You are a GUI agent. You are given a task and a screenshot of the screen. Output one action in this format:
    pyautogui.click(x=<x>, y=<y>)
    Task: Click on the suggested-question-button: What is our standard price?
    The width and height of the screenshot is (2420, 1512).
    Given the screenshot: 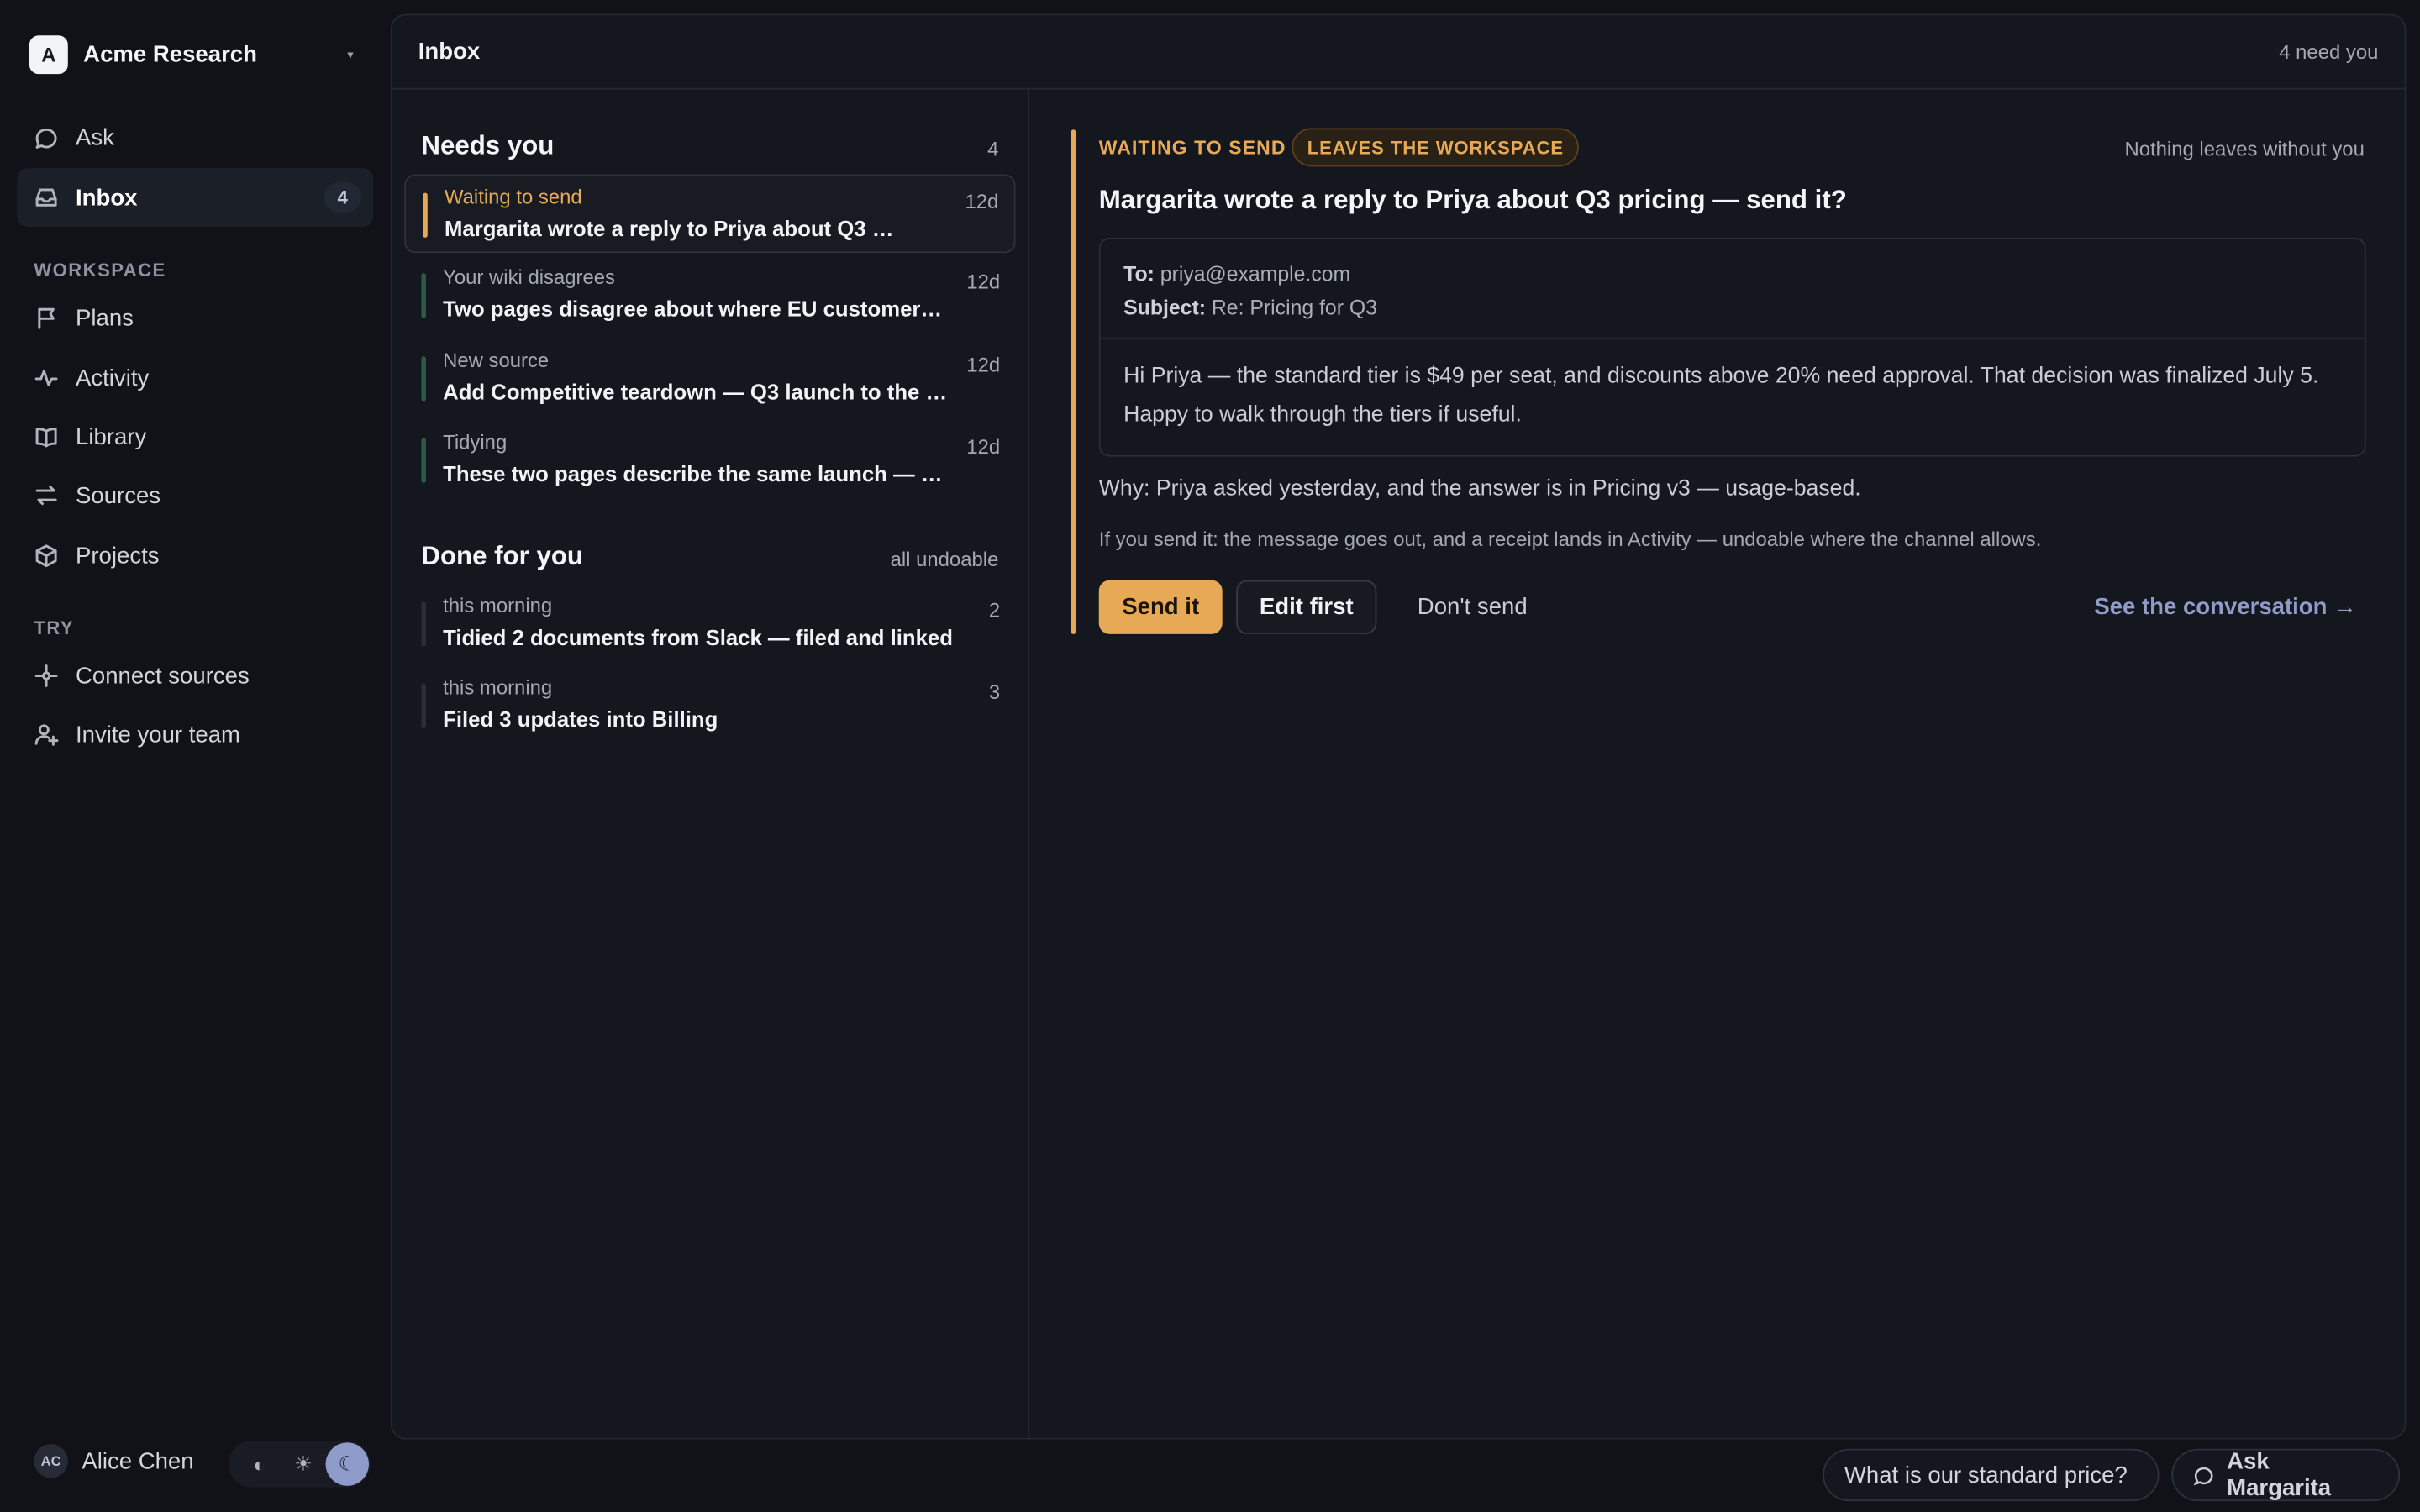 What is the action you would take?
    pyautogui.click(x=1991, y=1475)
    